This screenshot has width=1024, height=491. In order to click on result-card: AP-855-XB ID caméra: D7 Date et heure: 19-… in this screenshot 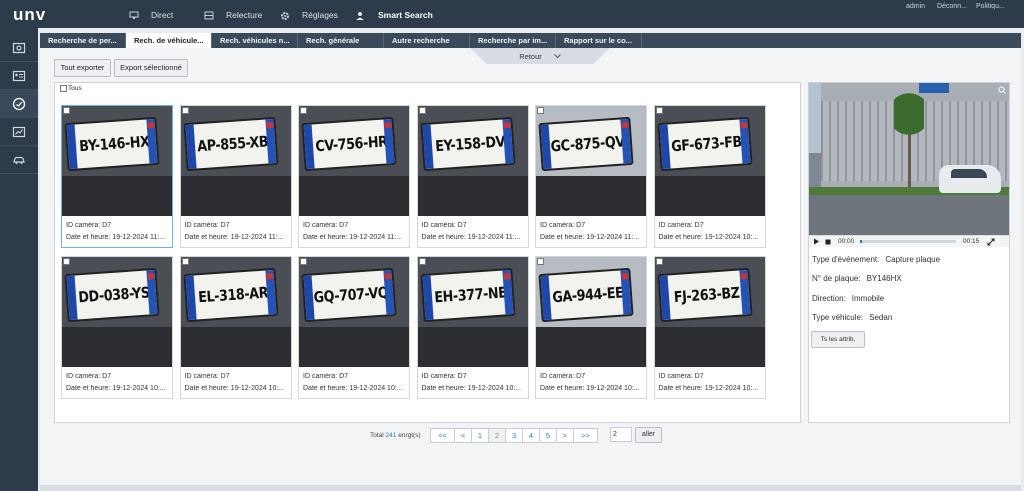, I will do `click(235, 176)`.